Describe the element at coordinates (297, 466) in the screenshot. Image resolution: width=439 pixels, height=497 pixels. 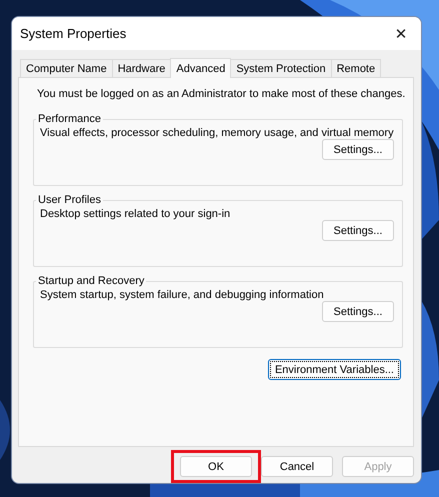
I see `dialog-button: Cancel` at that location.